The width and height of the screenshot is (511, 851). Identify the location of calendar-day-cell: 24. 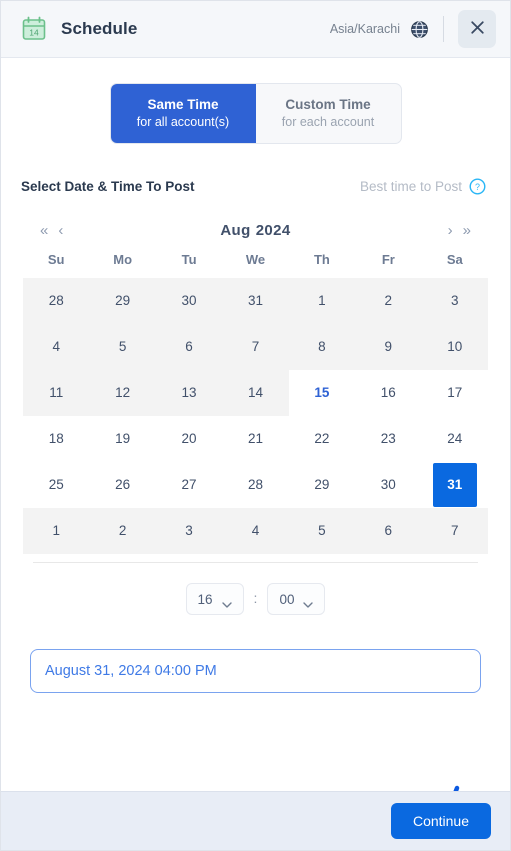
(455, 439).